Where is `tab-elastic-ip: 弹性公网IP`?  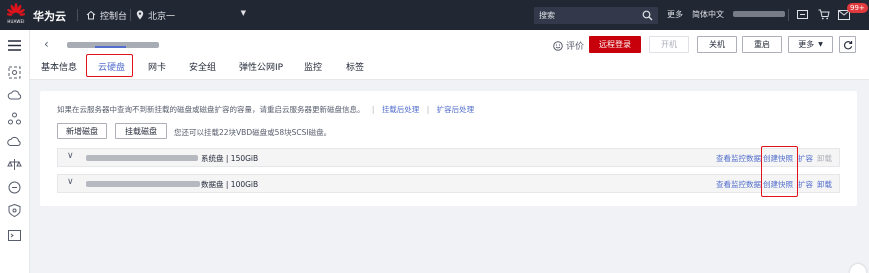 tab-elastic-ip: 弹性公网IP is located at coordinates (261, 66).